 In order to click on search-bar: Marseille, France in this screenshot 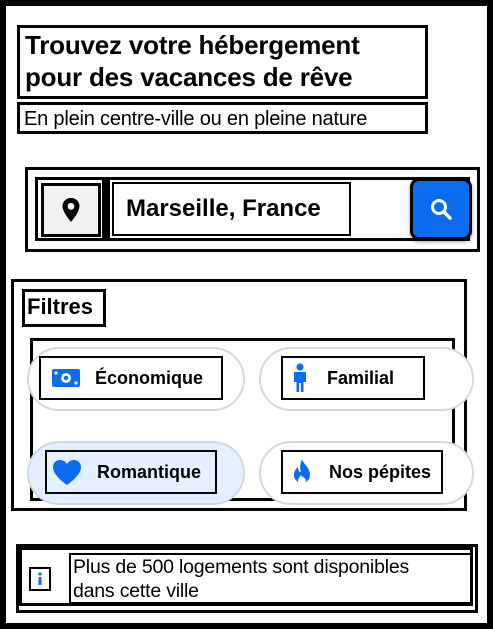, I will do `click(252, 209)`.